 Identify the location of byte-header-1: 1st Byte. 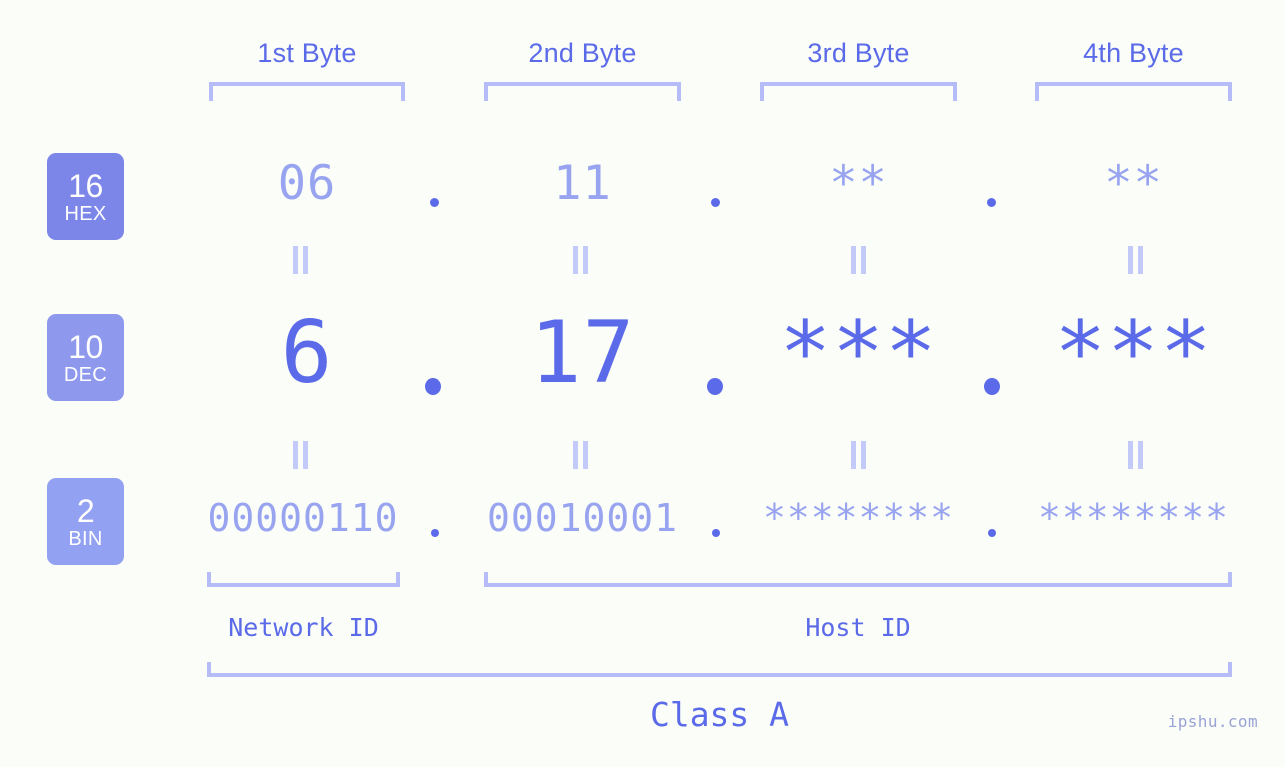
(307, 53).